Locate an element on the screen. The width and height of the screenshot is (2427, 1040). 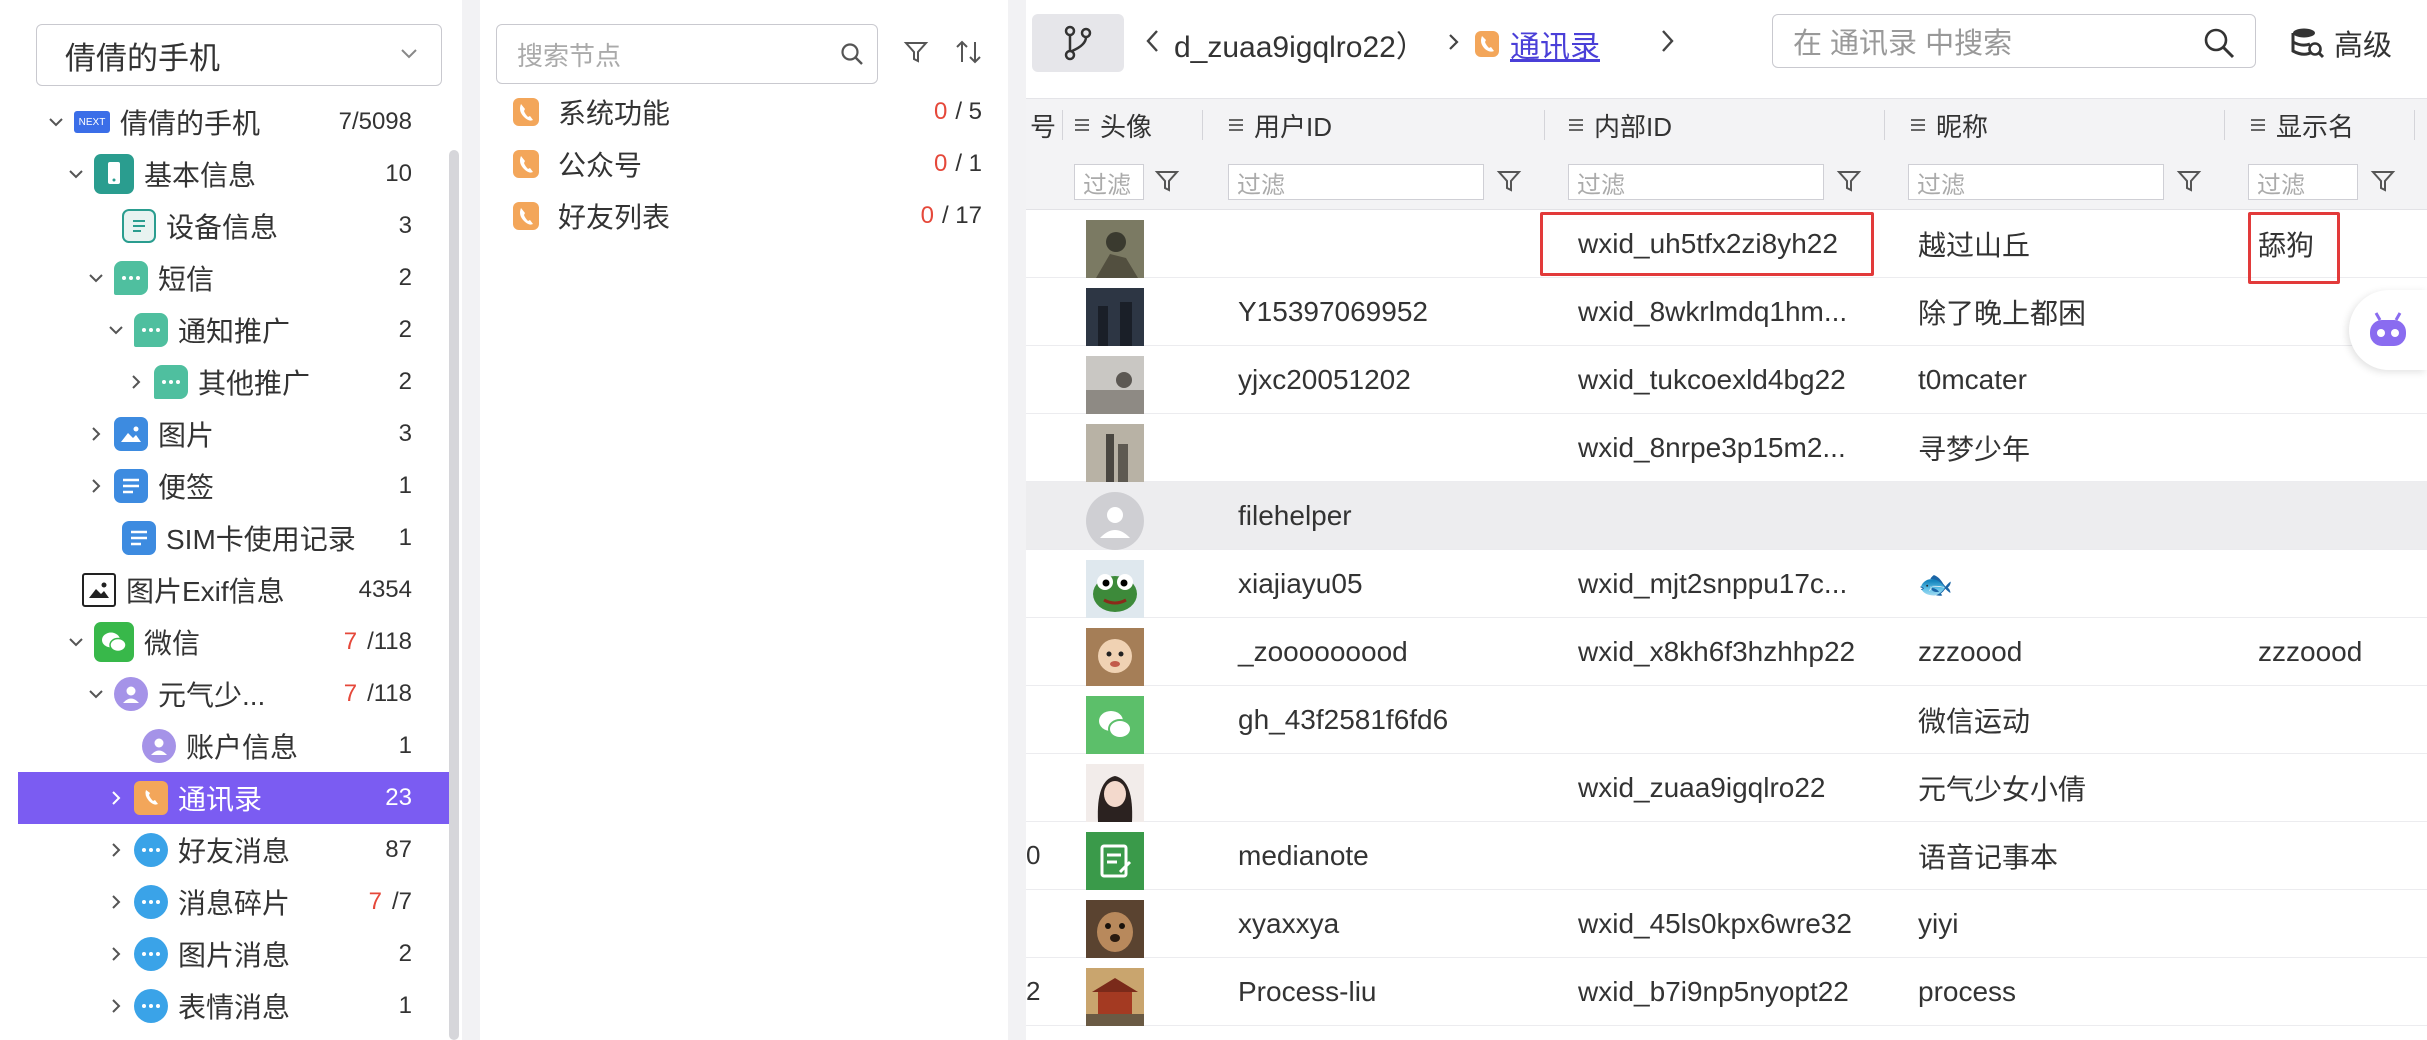
sms-icon is located at coordinates (171, 382).